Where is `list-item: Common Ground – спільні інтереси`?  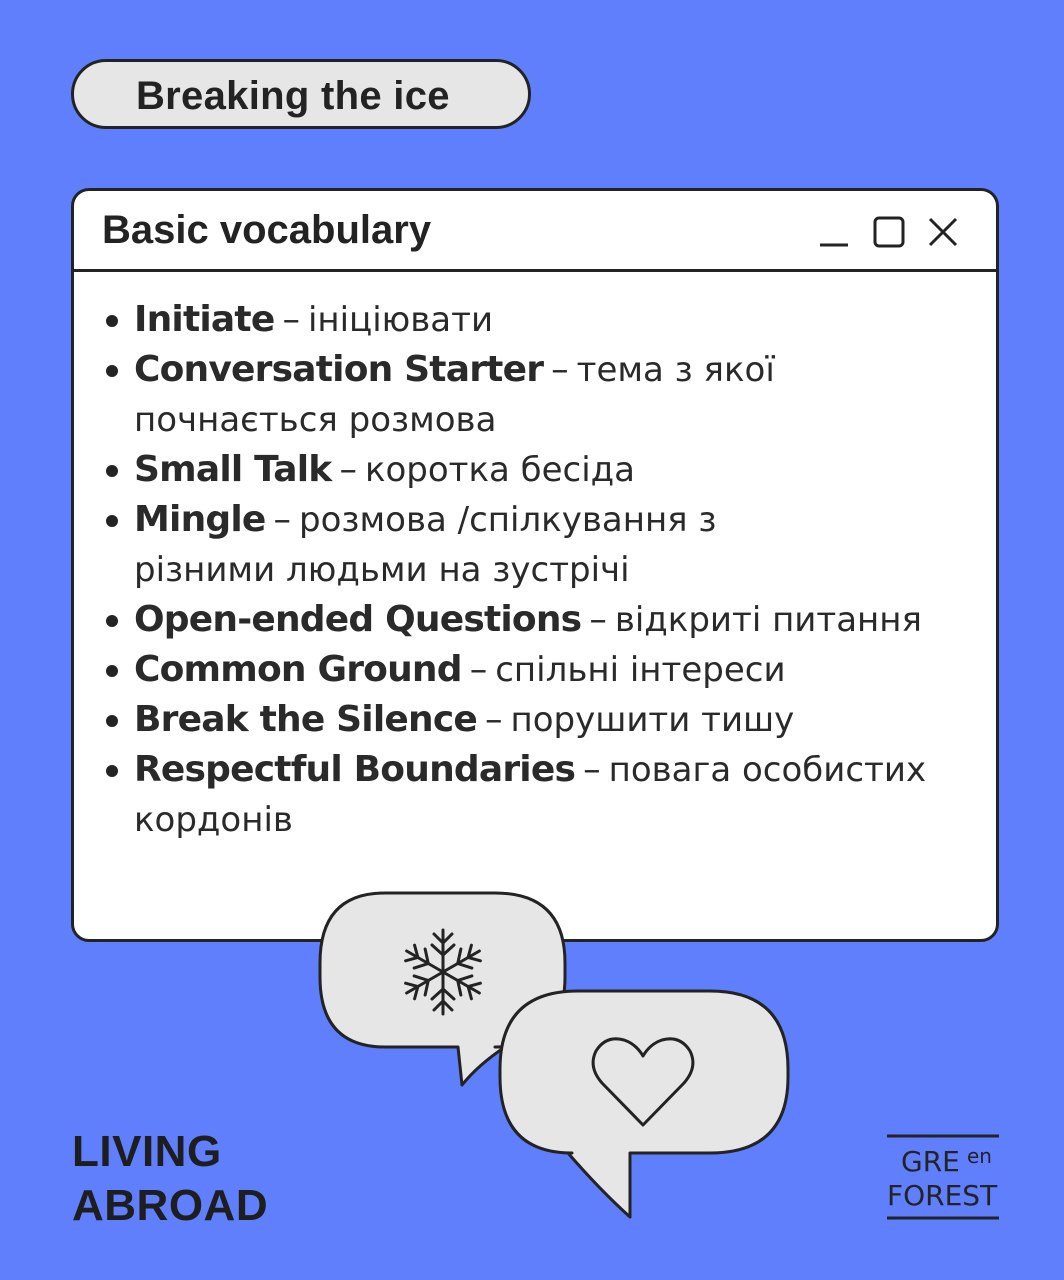
list-item: Common Ground – спільні інтереси is located at coordinates (539, 670).